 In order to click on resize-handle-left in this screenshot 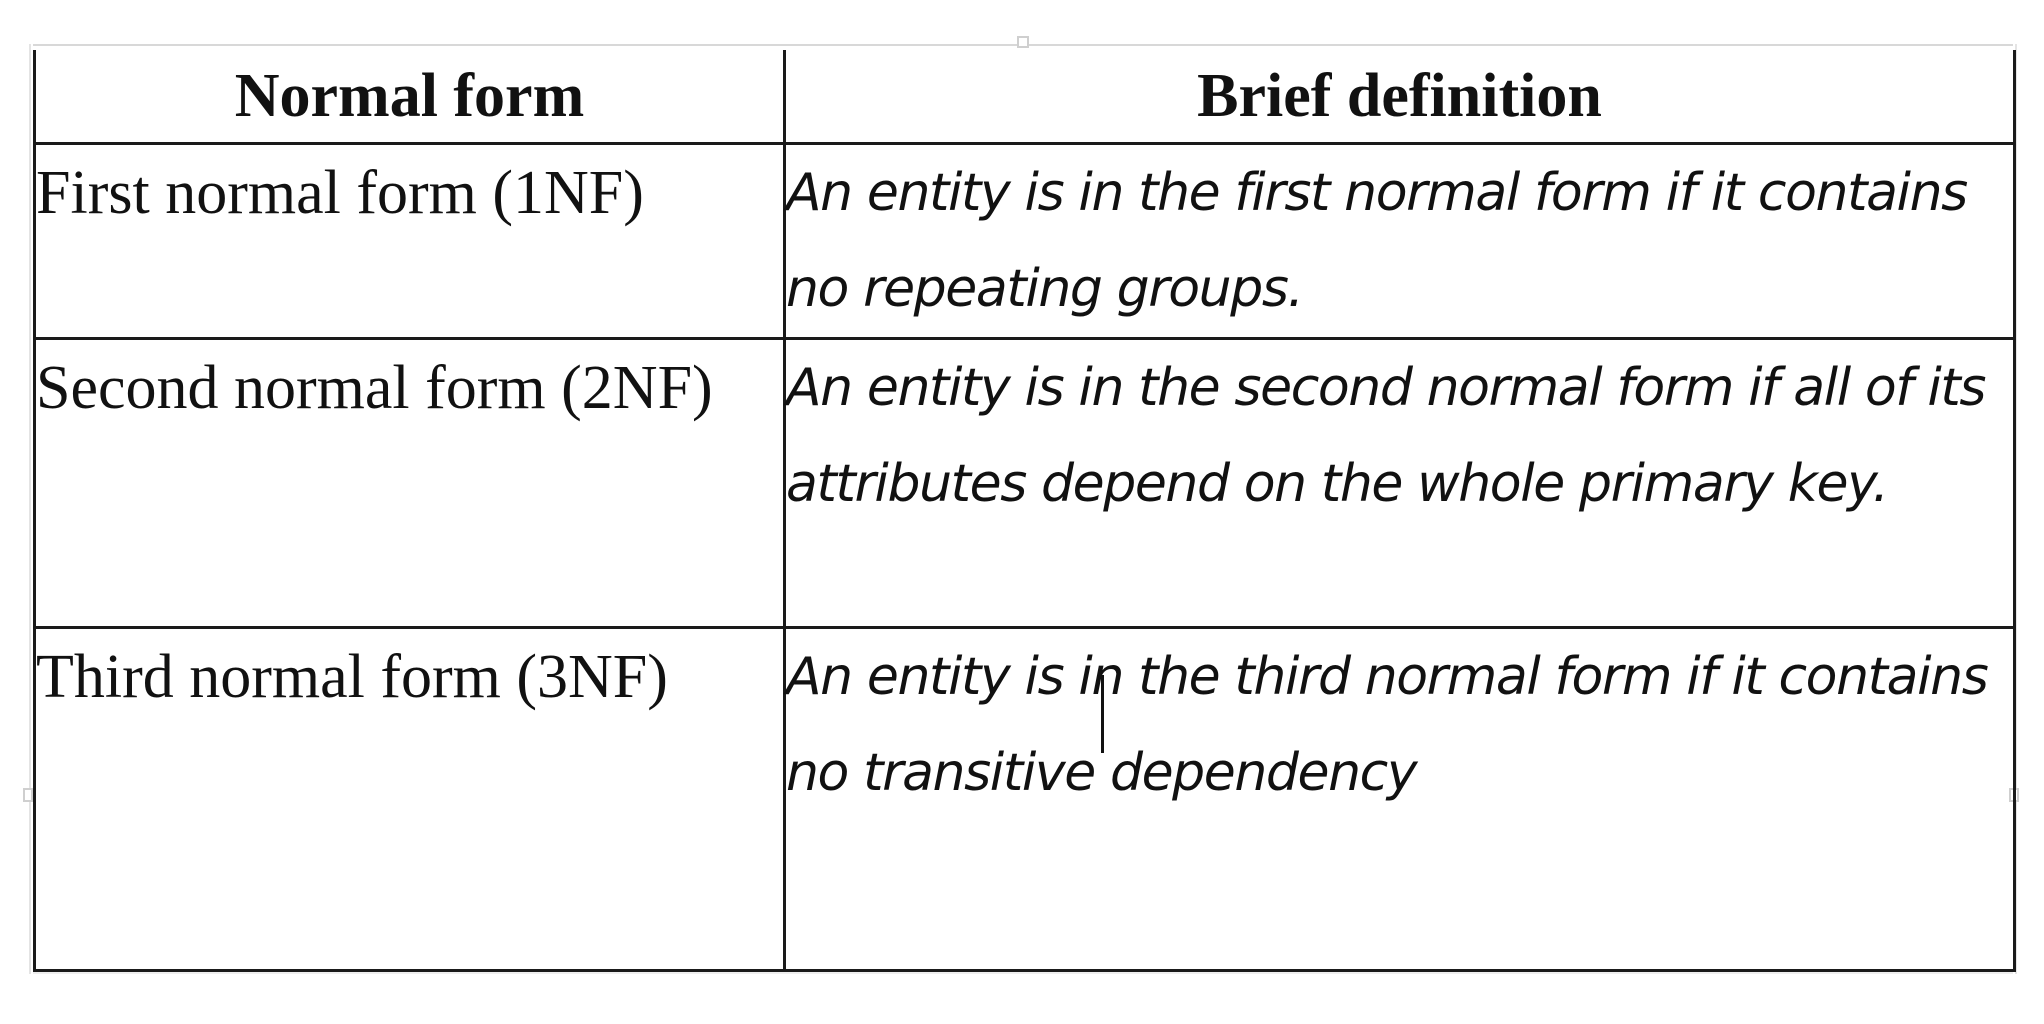, I will do `click(28, 795)`.